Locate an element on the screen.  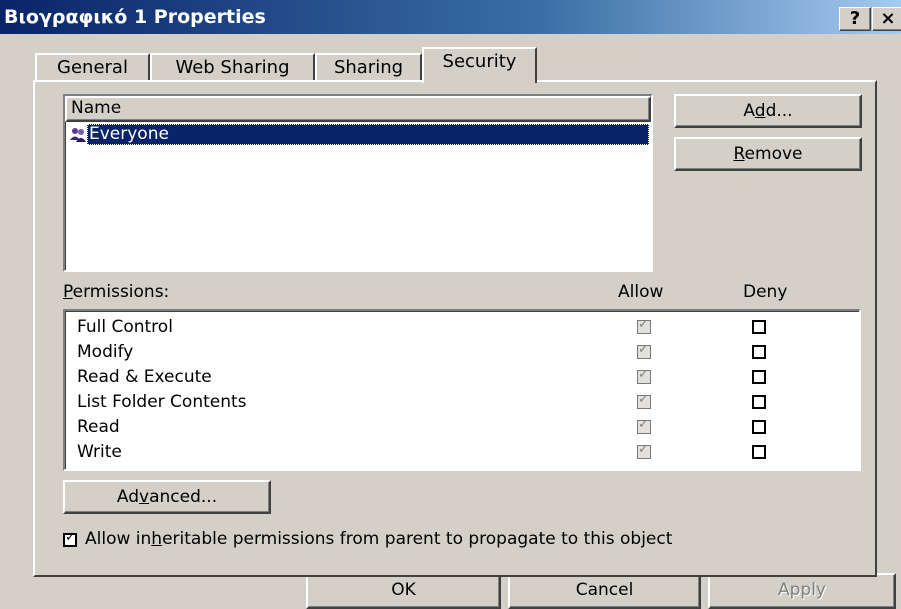
title-bar: Βιογραφικό 1 Properties ? × is located at coordinates (450, 17).